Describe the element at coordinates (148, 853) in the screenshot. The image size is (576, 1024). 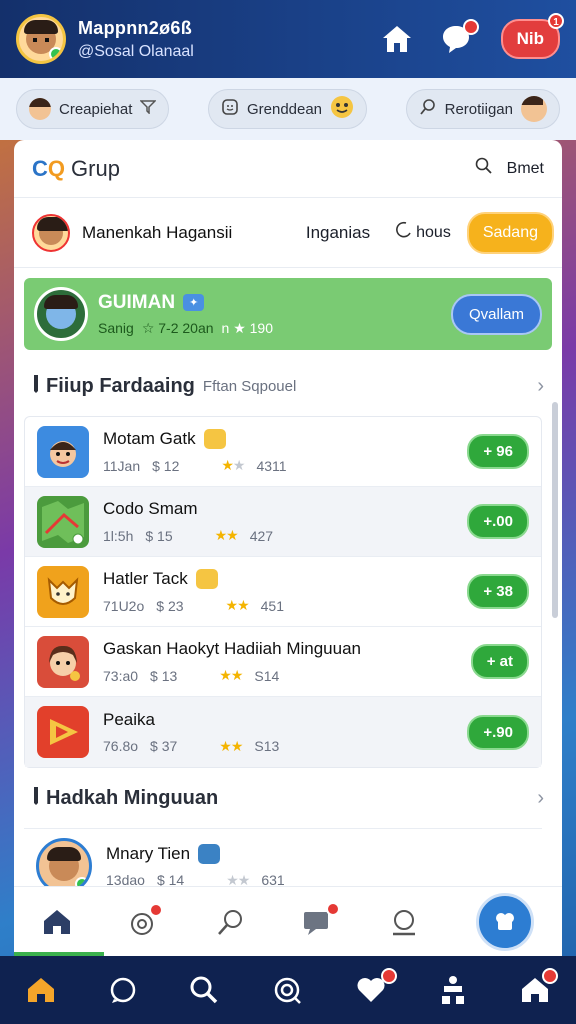
I see `item-title: Mnary Tien` at that location.